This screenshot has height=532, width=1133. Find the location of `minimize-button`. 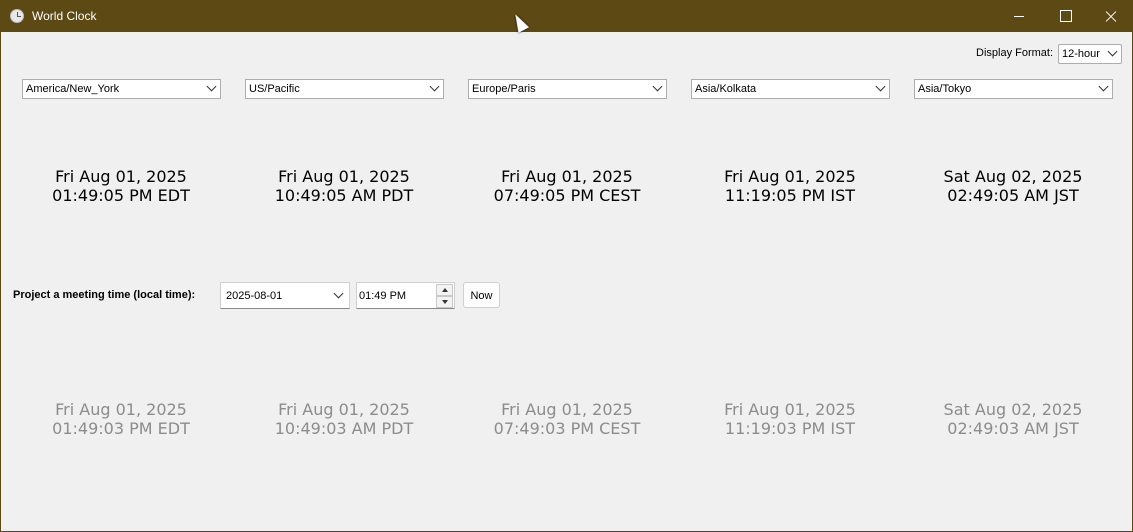

minimize-button is located at coordinates (1019, 16).